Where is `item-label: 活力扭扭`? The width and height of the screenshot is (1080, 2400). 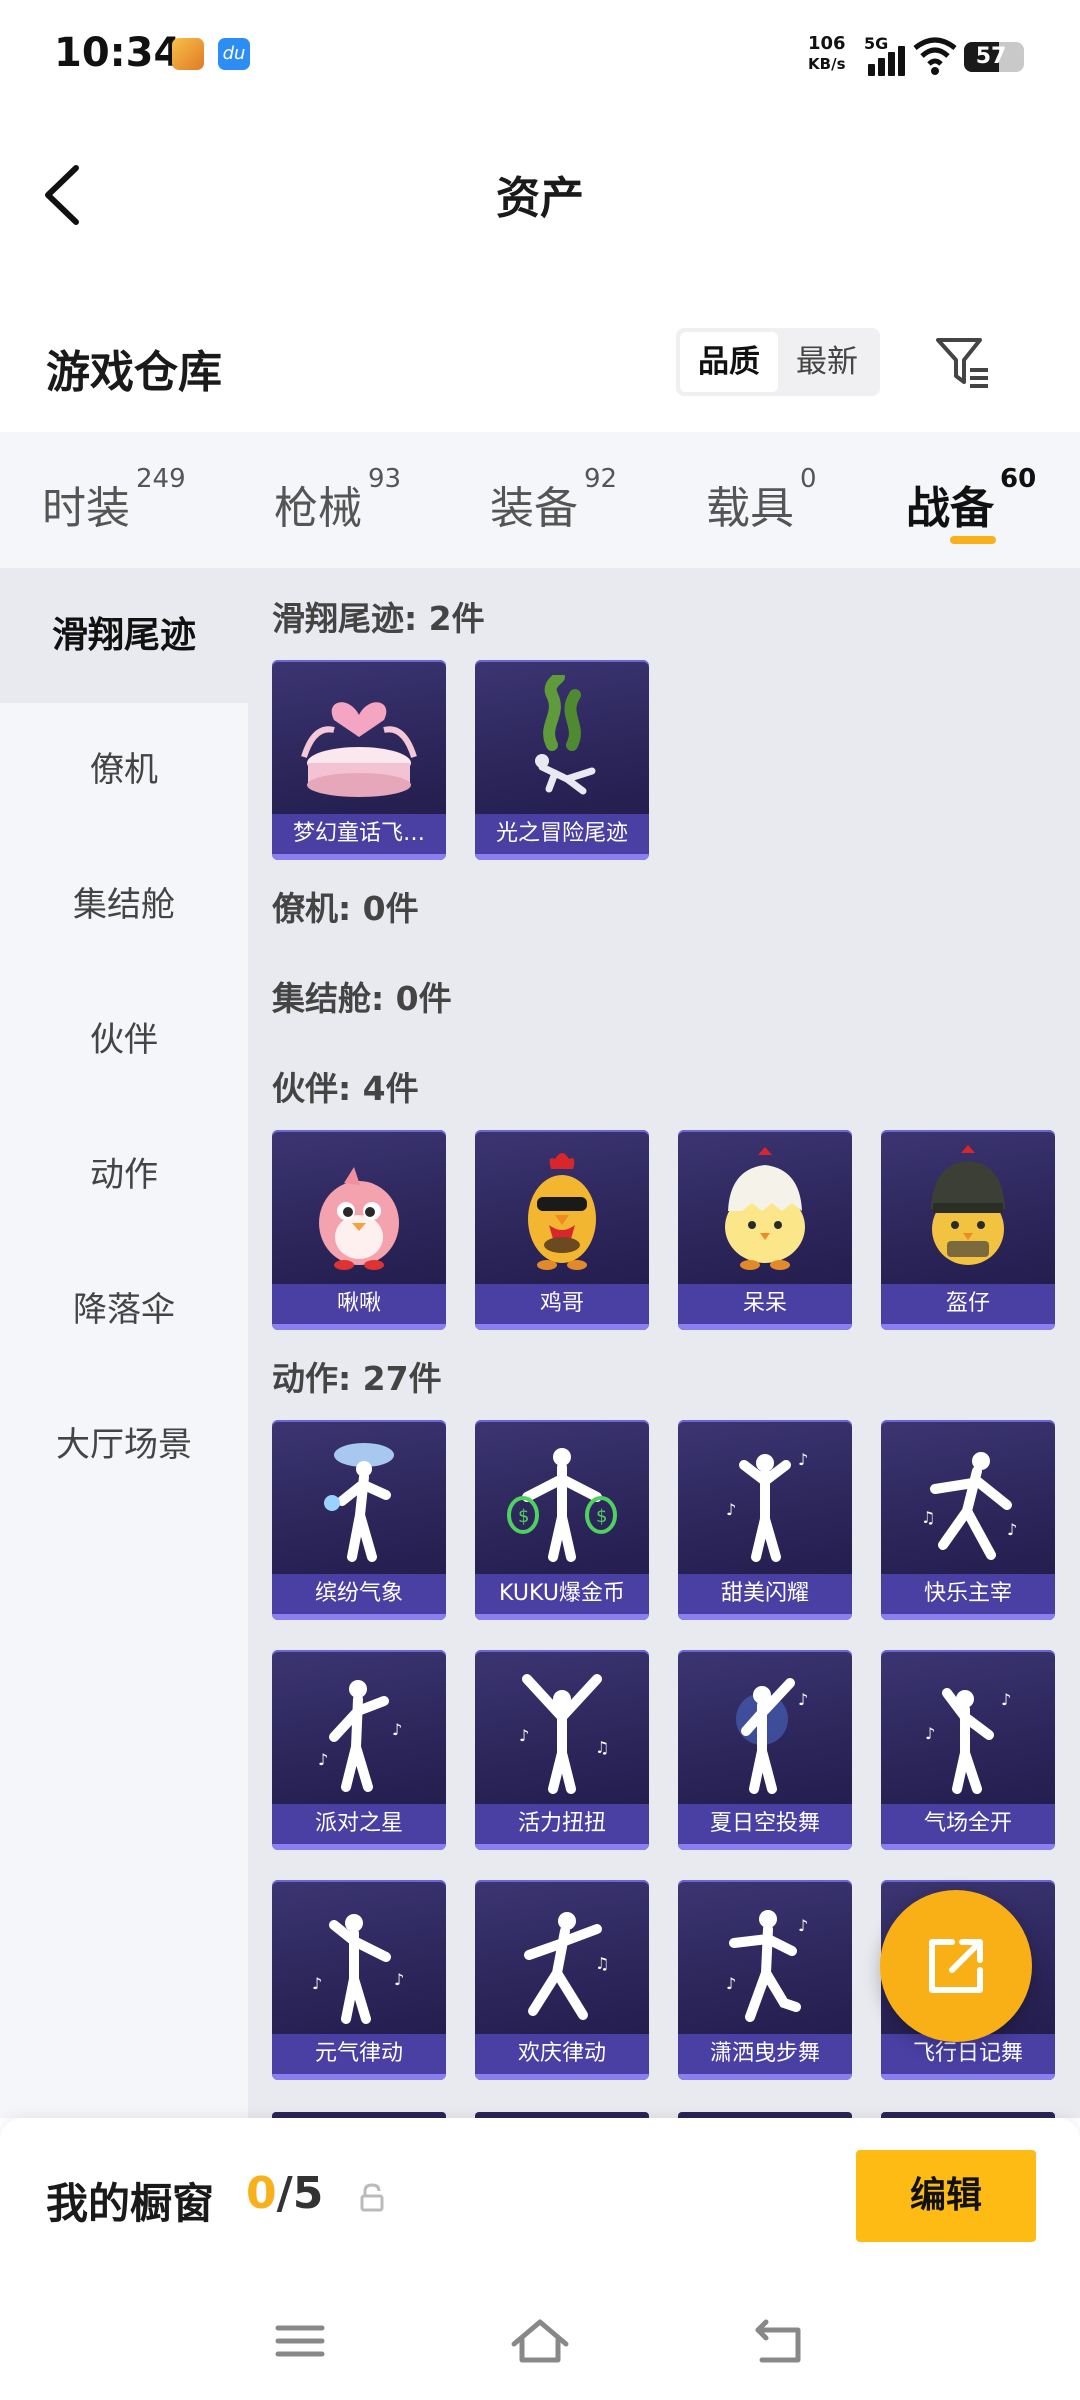
item-label: 活力扭扭 is located at coordinates (562, 1824).